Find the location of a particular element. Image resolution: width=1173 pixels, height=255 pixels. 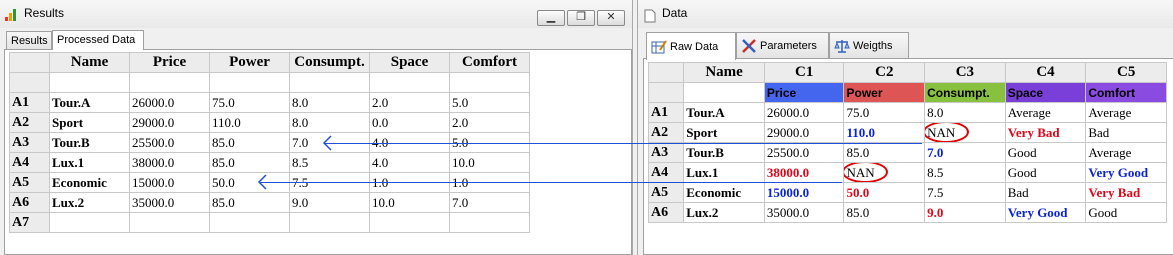

column-header: C4 is located at coordinates (1045, 72).